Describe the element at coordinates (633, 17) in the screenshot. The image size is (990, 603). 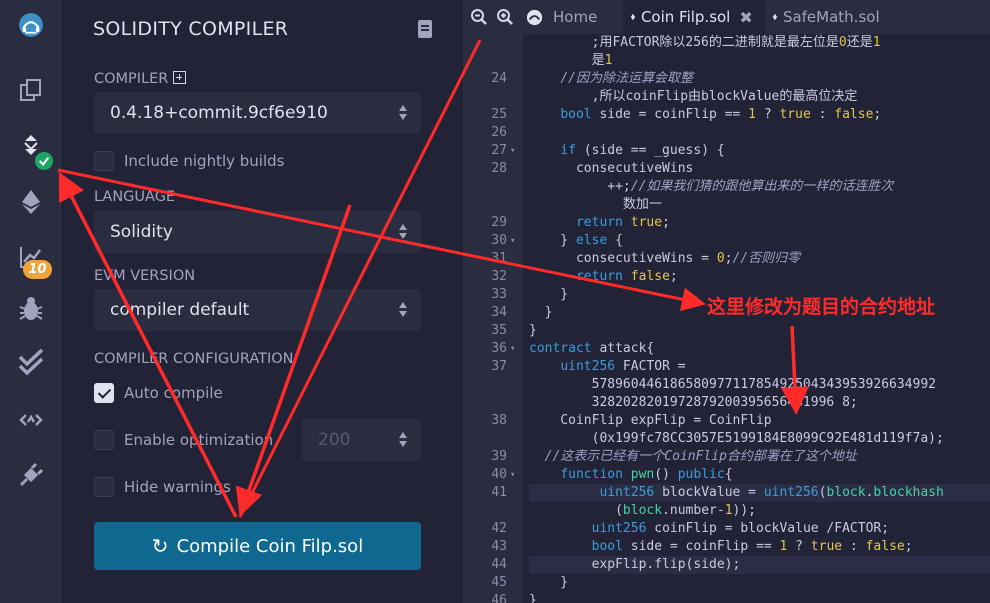
I see `solidity-file-icon: ⬪` at that location.